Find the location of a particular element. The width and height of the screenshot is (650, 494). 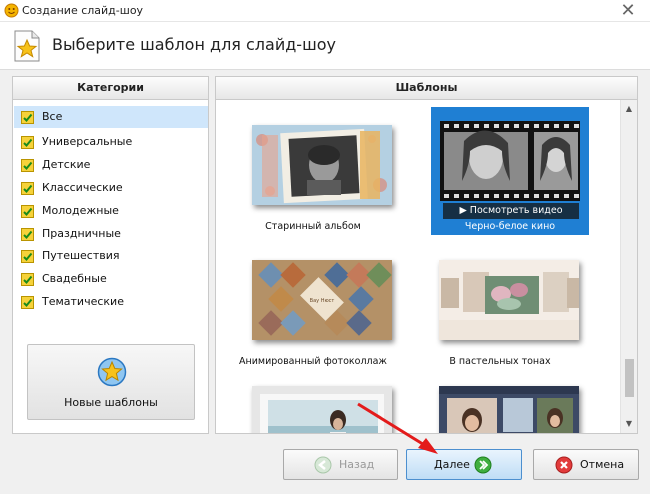

watch-video-button: ▶ Посмотреть видео is located at coordinates (511, 211).